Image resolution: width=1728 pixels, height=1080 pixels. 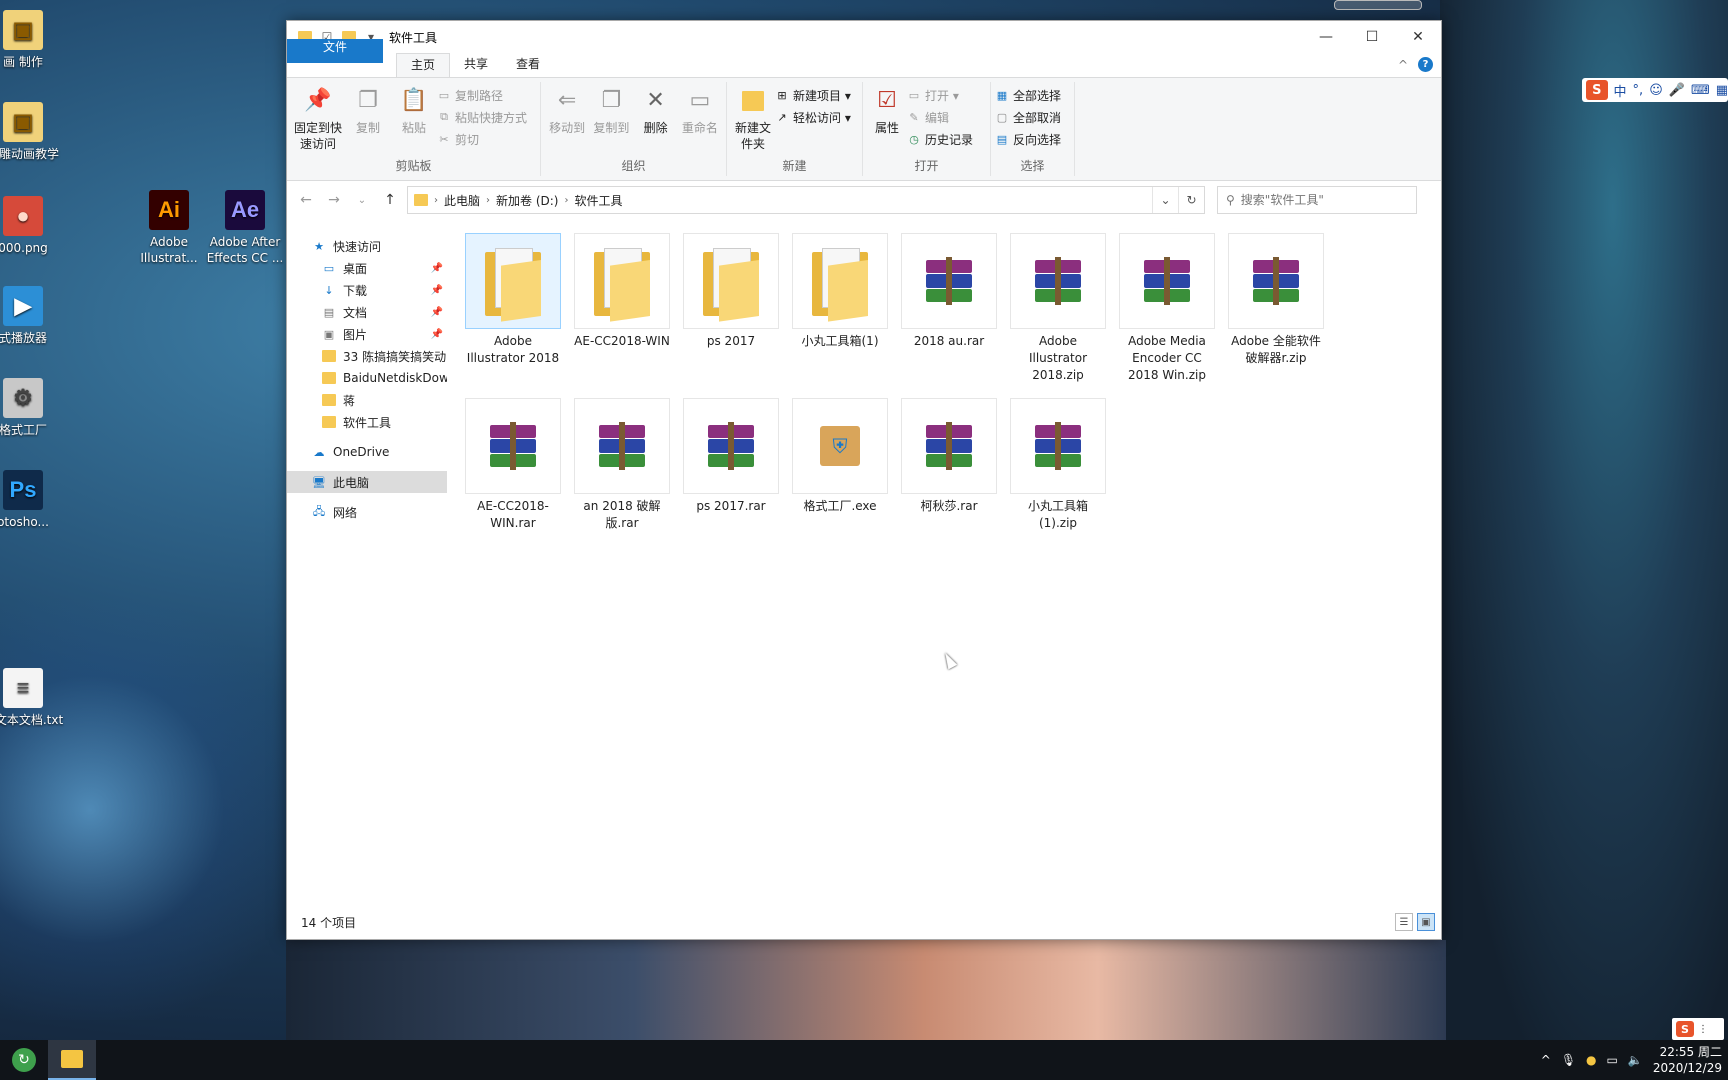 What do you see at coordinates (367, 482) in the screenshot?
I see `nav-this-pc: 🖥 此电脑` at bounding box center [367, 482].